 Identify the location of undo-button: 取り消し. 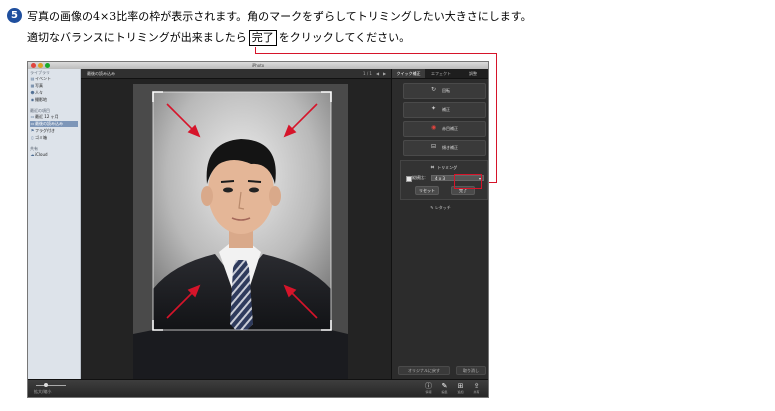
(471, 370).